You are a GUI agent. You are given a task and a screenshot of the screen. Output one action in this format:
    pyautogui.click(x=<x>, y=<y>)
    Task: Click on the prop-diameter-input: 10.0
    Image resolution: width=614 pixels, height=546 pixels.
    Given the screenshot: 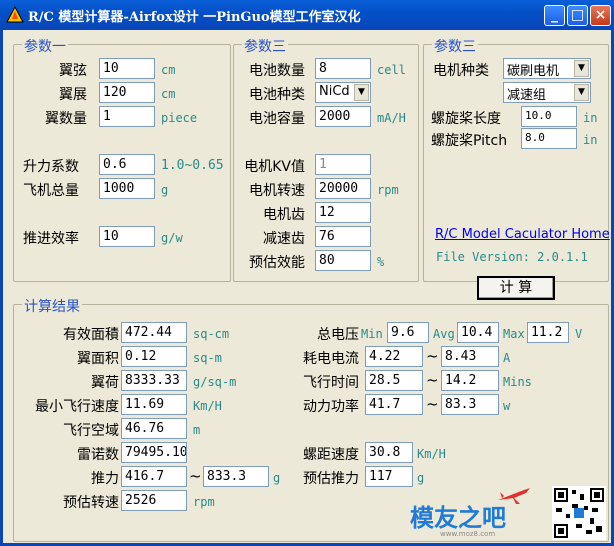 What is the action you would take?
    pyautogui.click(x=549, y=116)
    